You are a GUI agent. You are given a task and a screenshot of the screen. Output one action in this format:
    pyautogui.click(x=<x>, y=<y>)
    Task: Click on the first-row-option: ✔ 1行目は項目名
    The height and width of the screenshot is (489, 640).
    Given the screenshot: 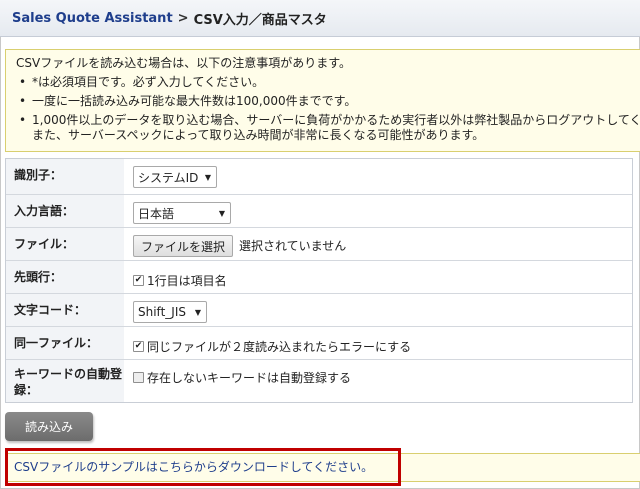 What is the action you would take?
    pyautogui.click(x=180, y=280)
    